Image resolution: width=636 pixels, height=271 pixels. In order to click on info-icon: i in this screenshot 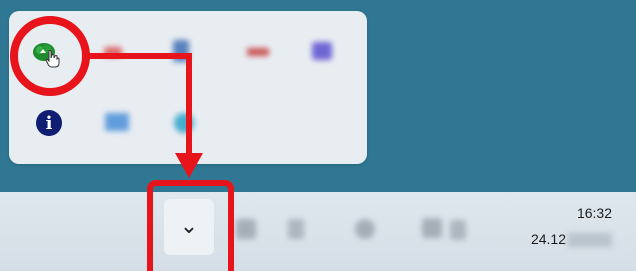, I will do `click(49, 123)`.